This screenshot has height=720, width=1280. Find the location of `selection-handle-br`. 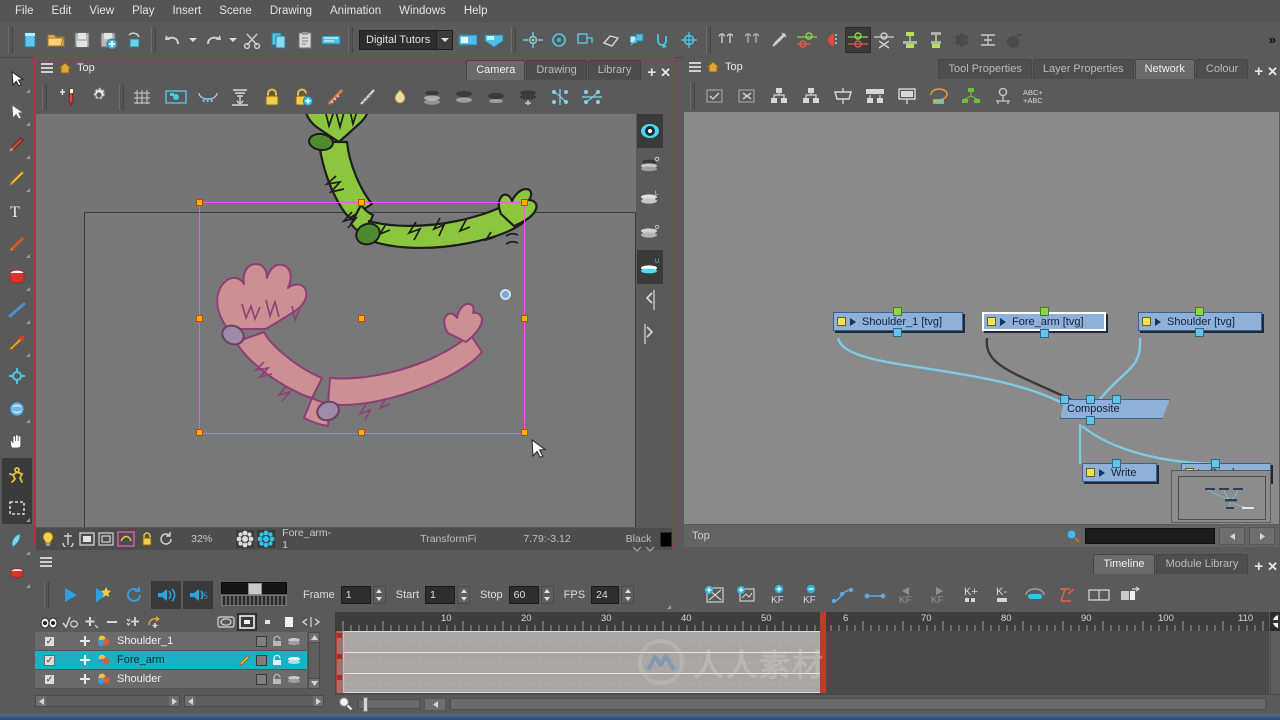

selection-handle-br is located at coordinates (524, 432).